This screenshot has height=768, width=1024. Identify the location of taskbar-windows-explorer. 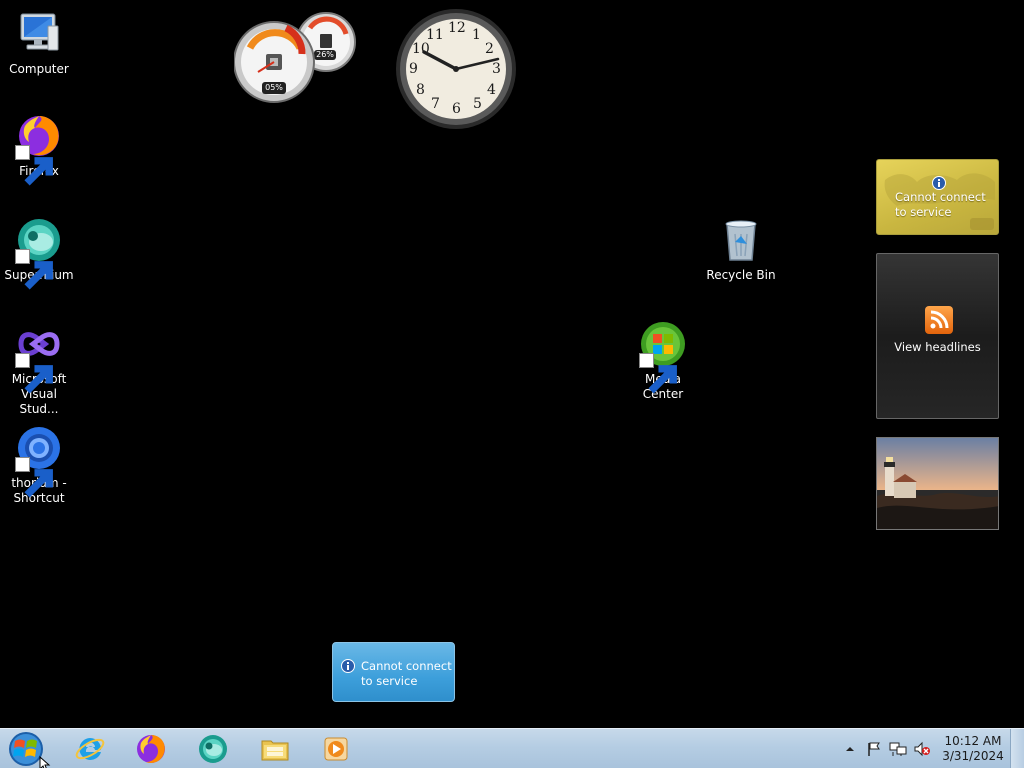
(275, 749).